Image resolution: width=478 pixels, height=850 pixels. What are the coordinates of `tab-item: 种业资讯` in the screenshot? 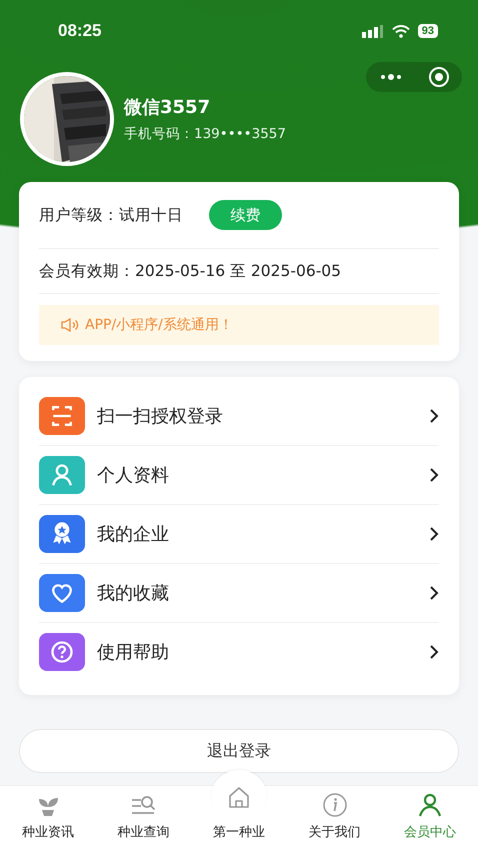 It's located at (48, 818).